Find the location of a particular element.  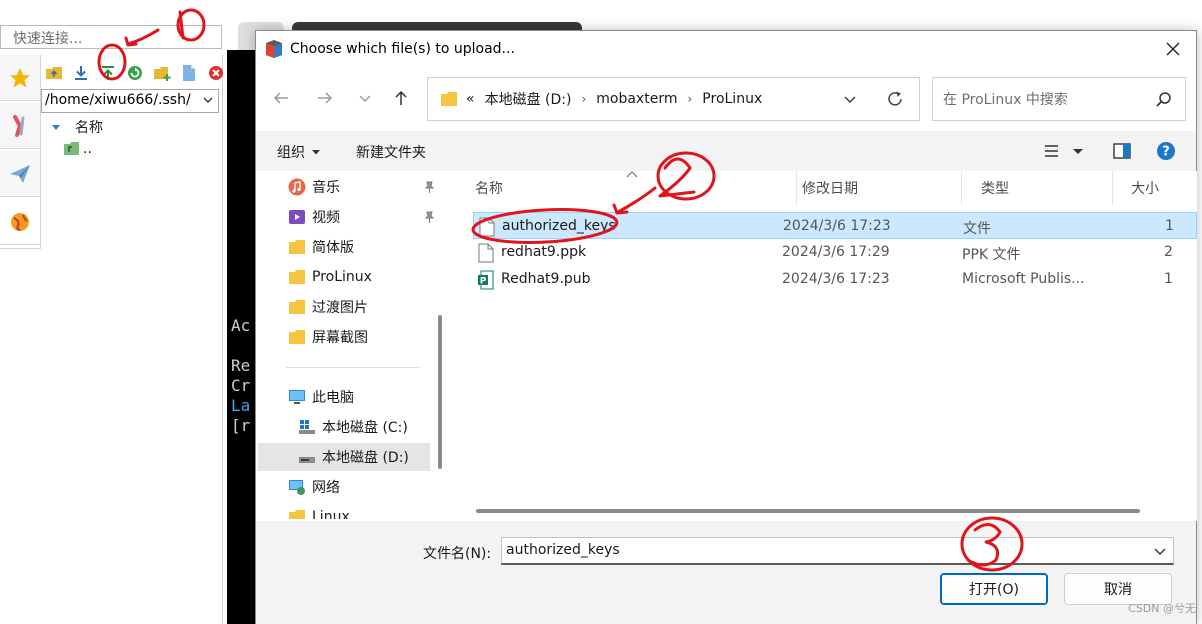

download-icon is located at coordinates (81, 73).